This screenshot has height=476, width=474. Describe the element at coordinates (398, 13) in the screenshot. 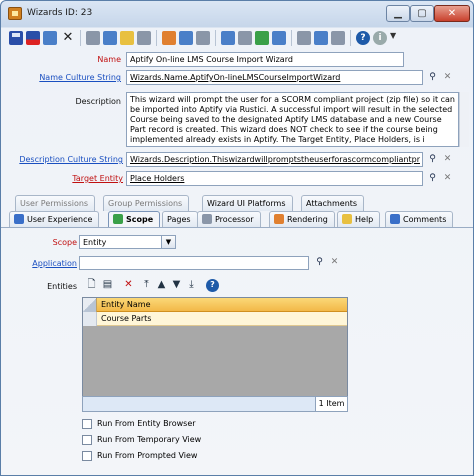

I see `minimize-button: ▁` at that location.